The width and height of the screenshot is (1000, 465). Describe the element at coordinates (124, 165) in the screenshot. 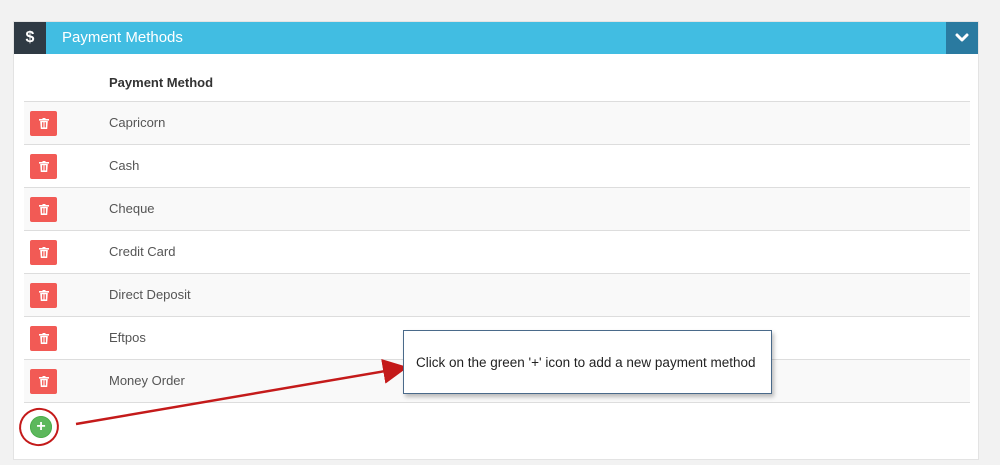

I see `payment-method-name: Cash` at that location.